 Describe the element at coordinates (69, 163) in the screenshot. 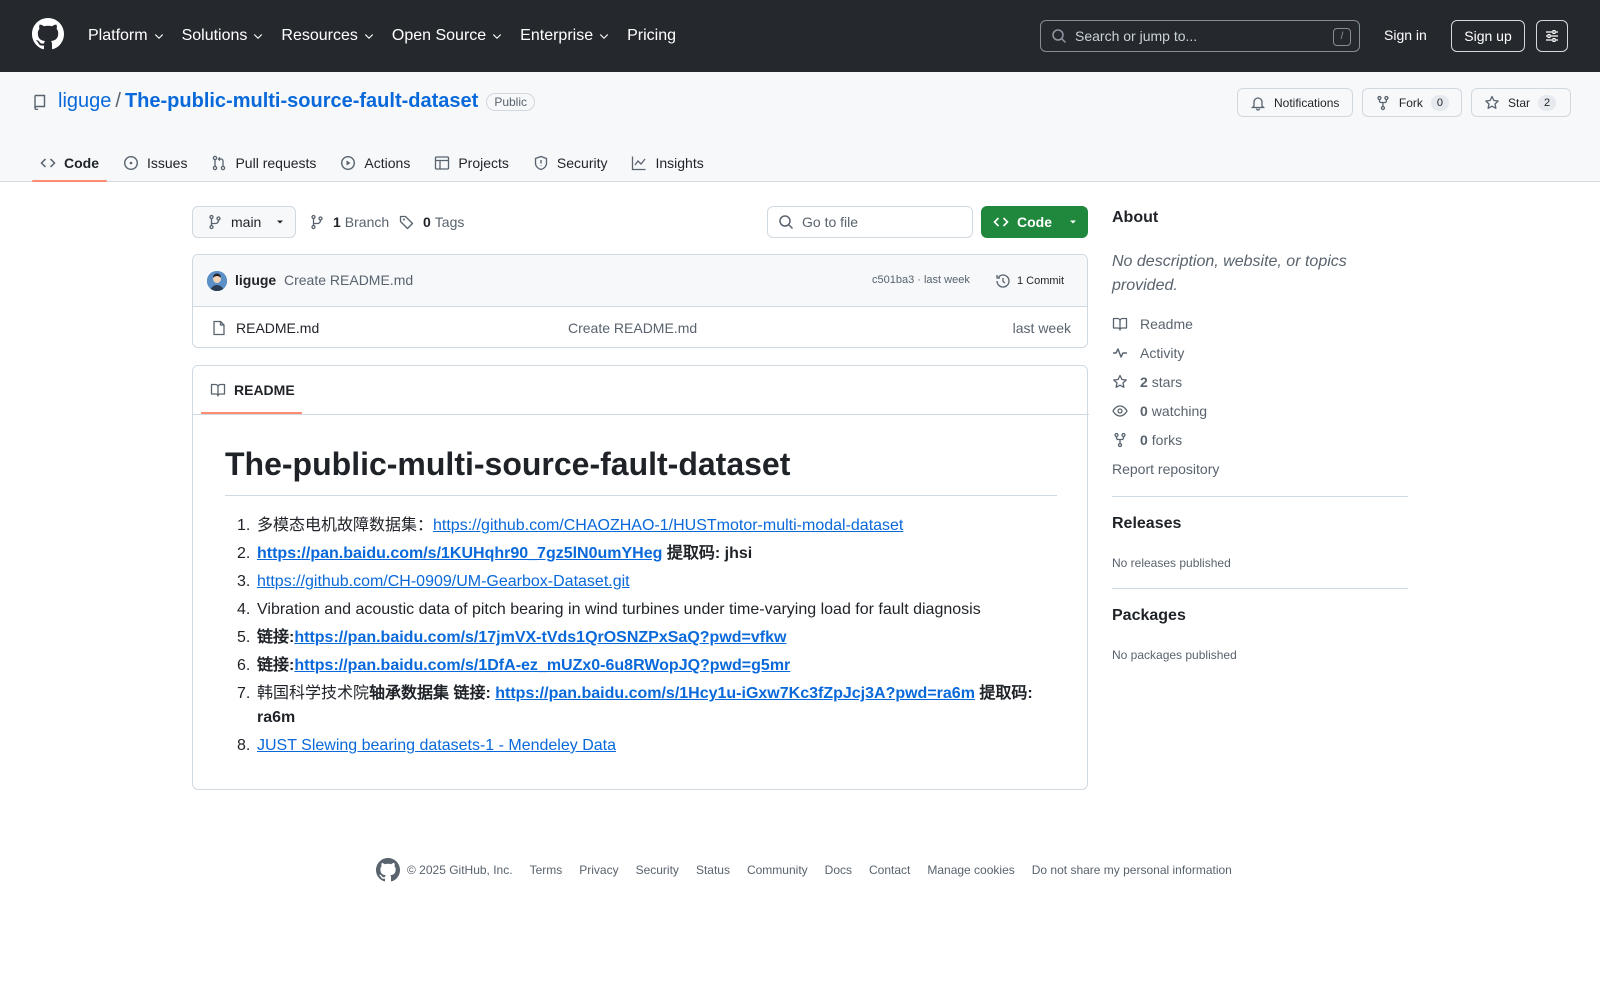

I see `tab-code: Code` at that location.